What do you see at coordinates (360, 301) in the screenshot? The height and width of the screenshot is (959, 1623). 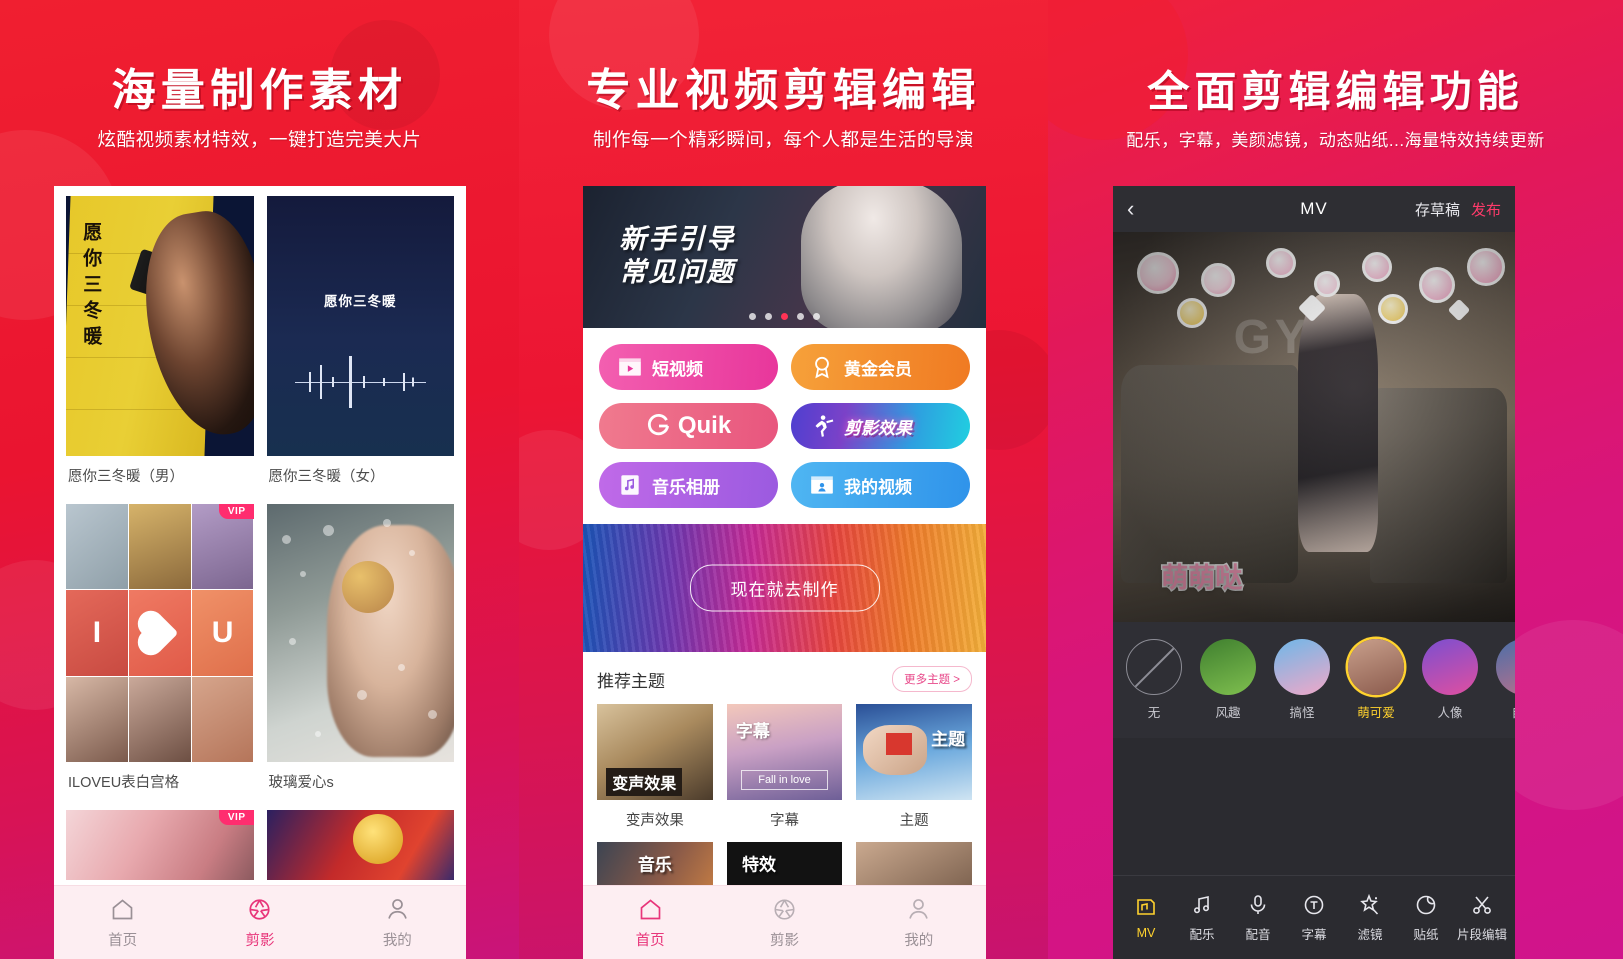 I see `waveform-title: 愿你三冬暖` at bounding box center [360, 301].